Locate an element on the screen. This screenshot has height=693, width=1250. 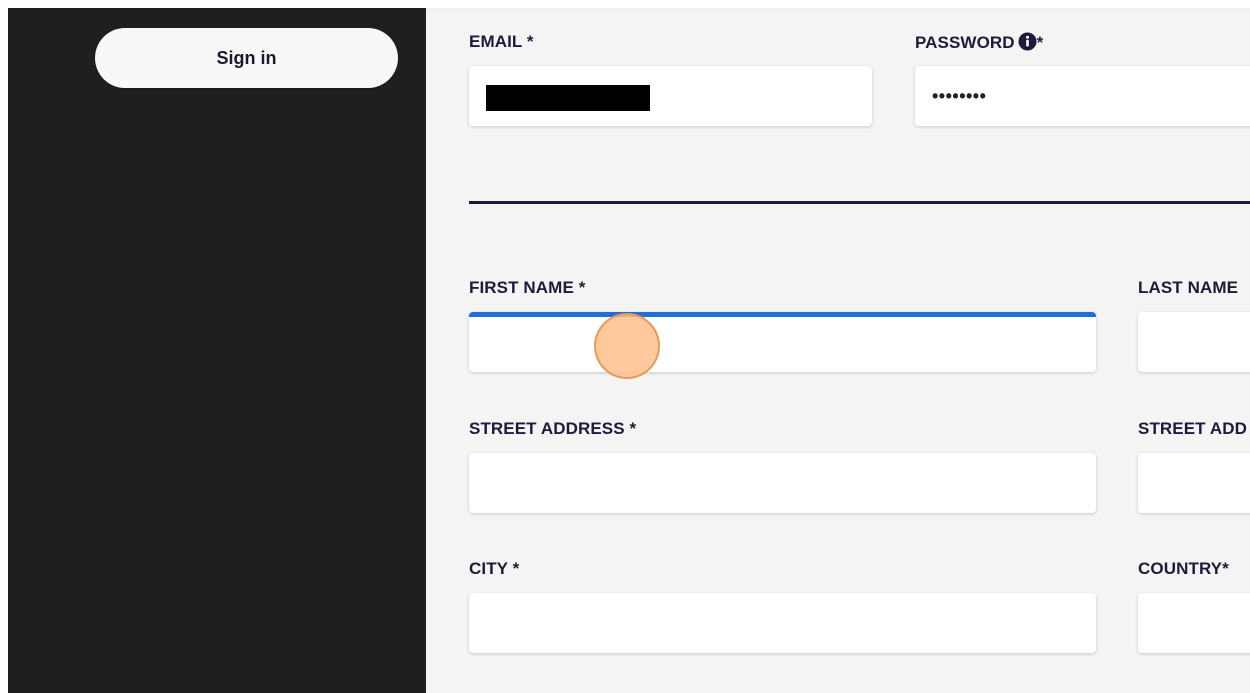
sign-in-button: Sign in is located at coordinates (246, 58).